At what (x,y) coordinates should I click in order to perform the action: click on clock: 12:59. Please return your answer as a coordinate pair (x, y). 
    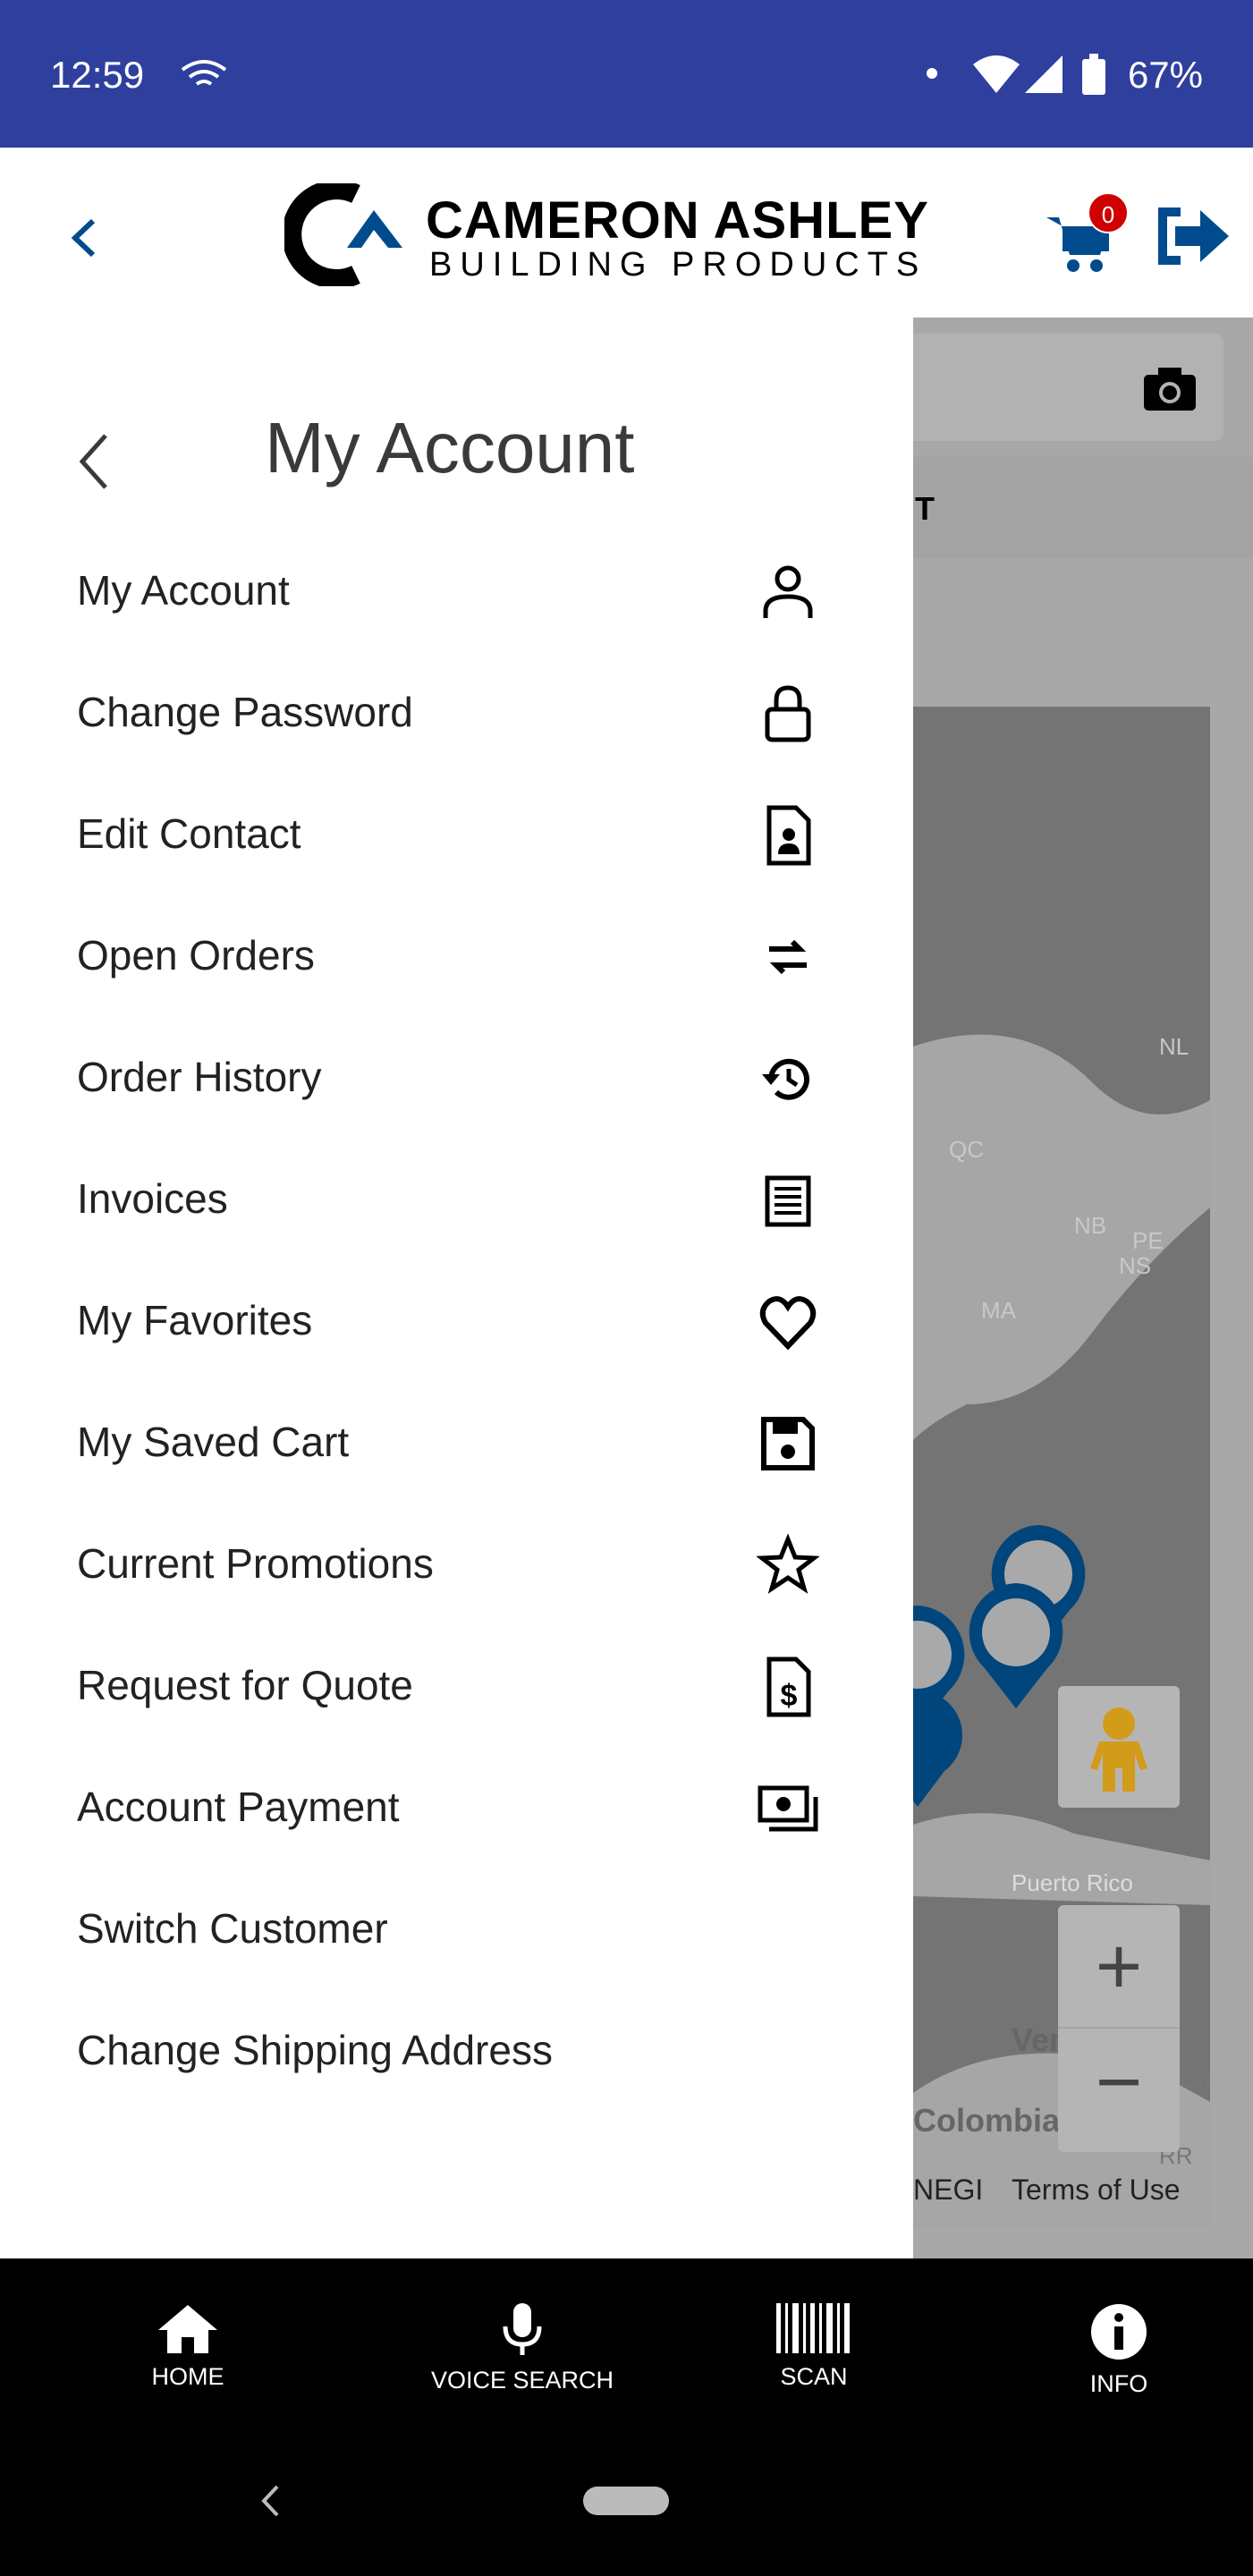
    Looking at the image, I should click on (97, 75).